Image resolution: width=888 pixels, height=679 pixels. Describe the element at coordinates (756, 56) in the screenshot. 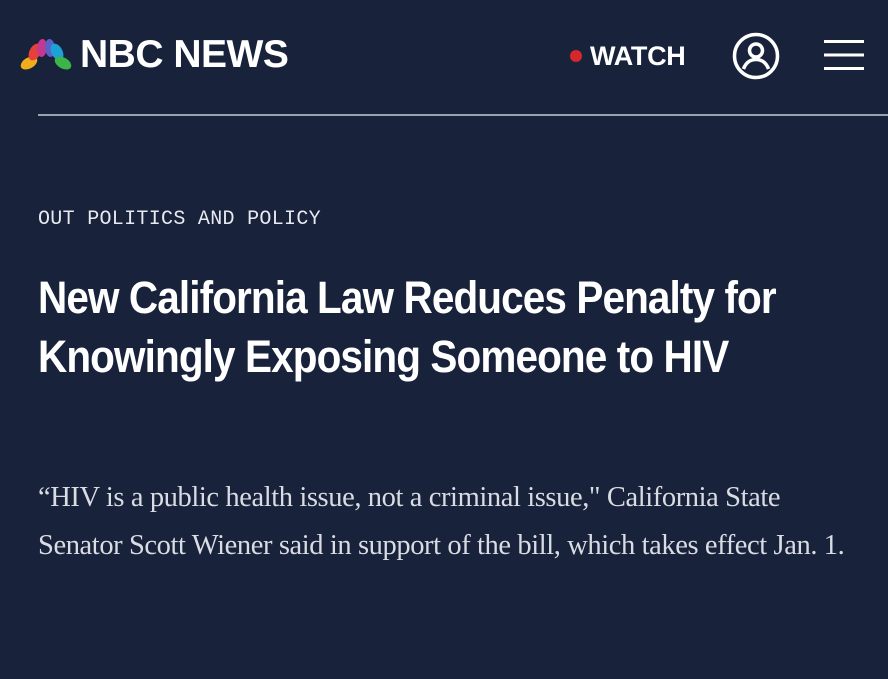

I see `user-account-icon` at that location.